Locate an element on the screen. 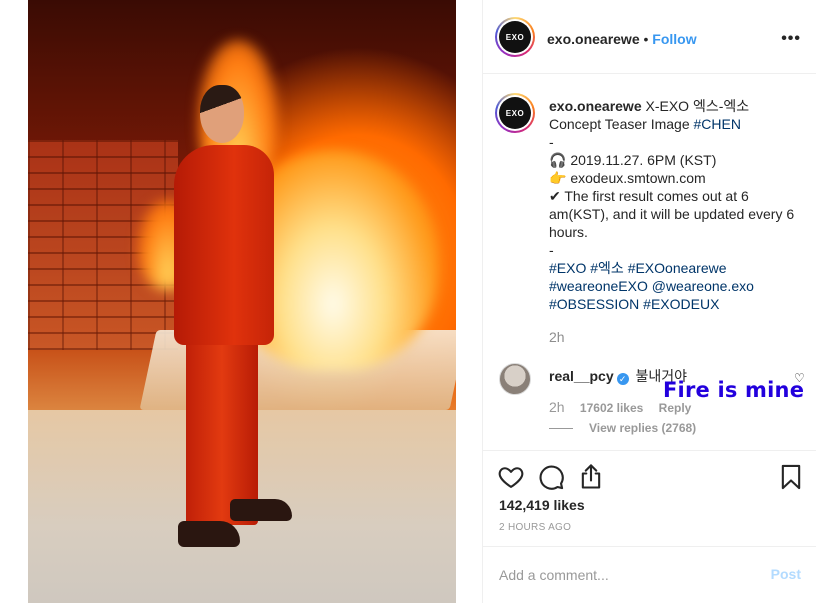 This screenshot has width=816, height=603. heart-icon is located at coordinates (511, 477).